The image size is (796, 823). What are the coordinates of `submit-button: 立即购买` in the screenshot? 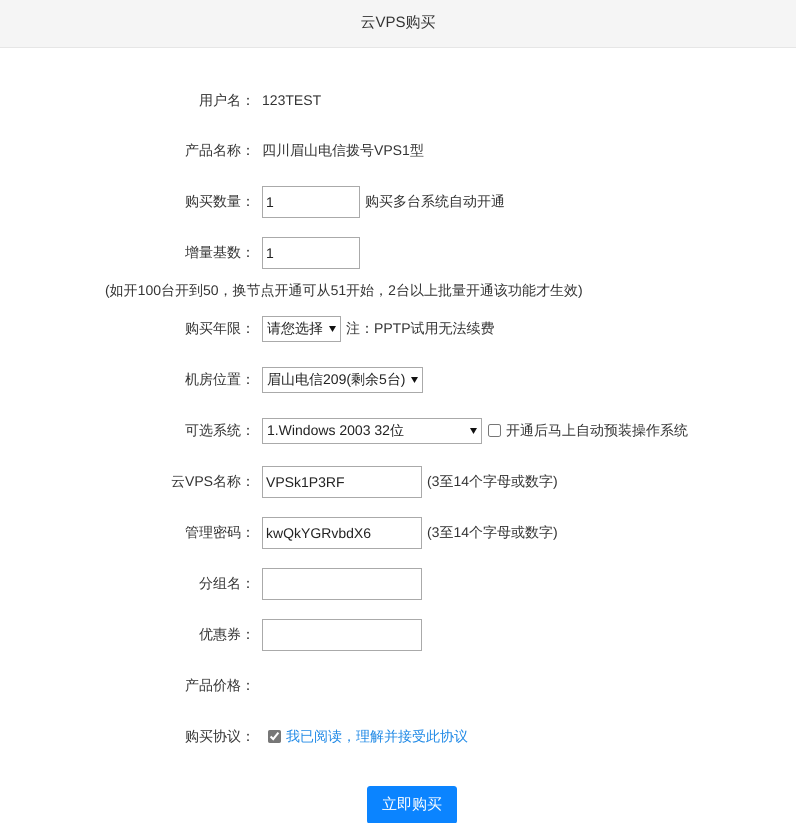 It's located at (412, 804).